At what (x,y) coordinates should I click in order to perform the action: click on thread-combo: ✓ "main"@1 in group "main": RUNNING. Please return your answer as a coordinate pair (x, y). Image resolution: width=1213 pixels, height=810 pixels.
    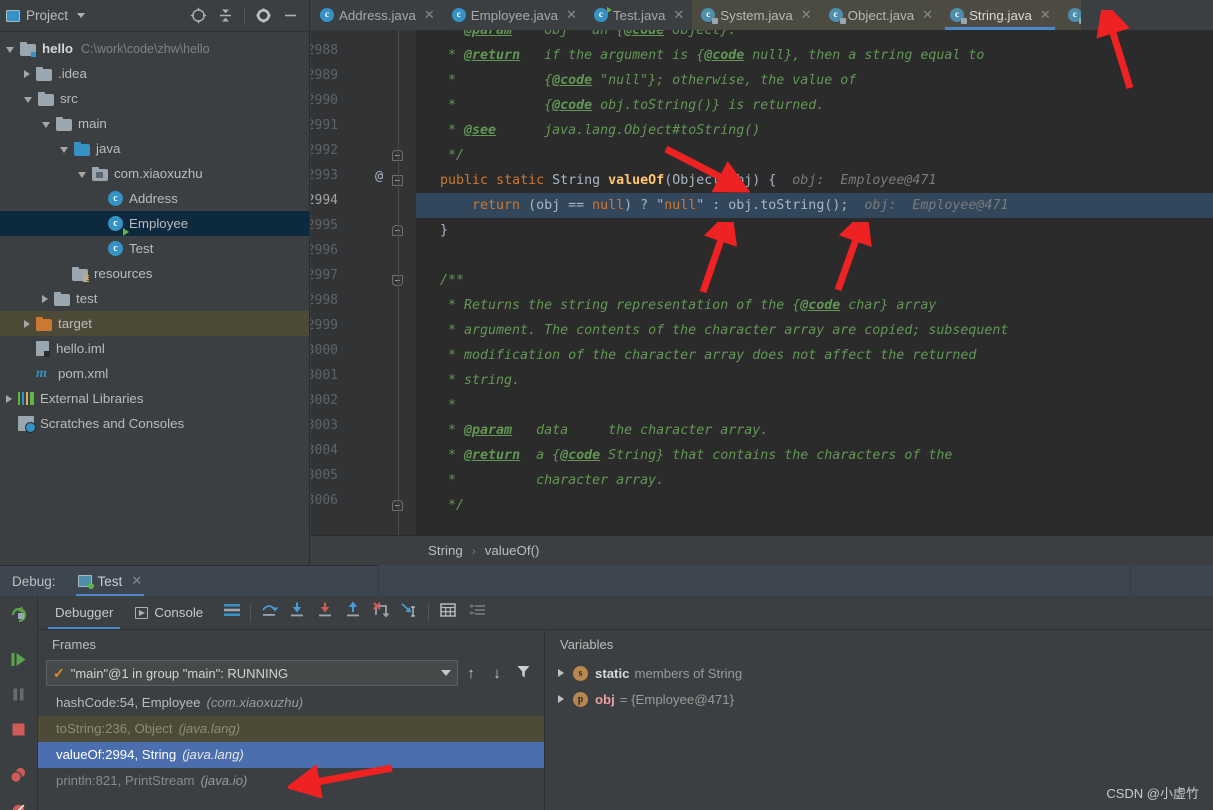
    Looking at the image, I should click on (252, 673).